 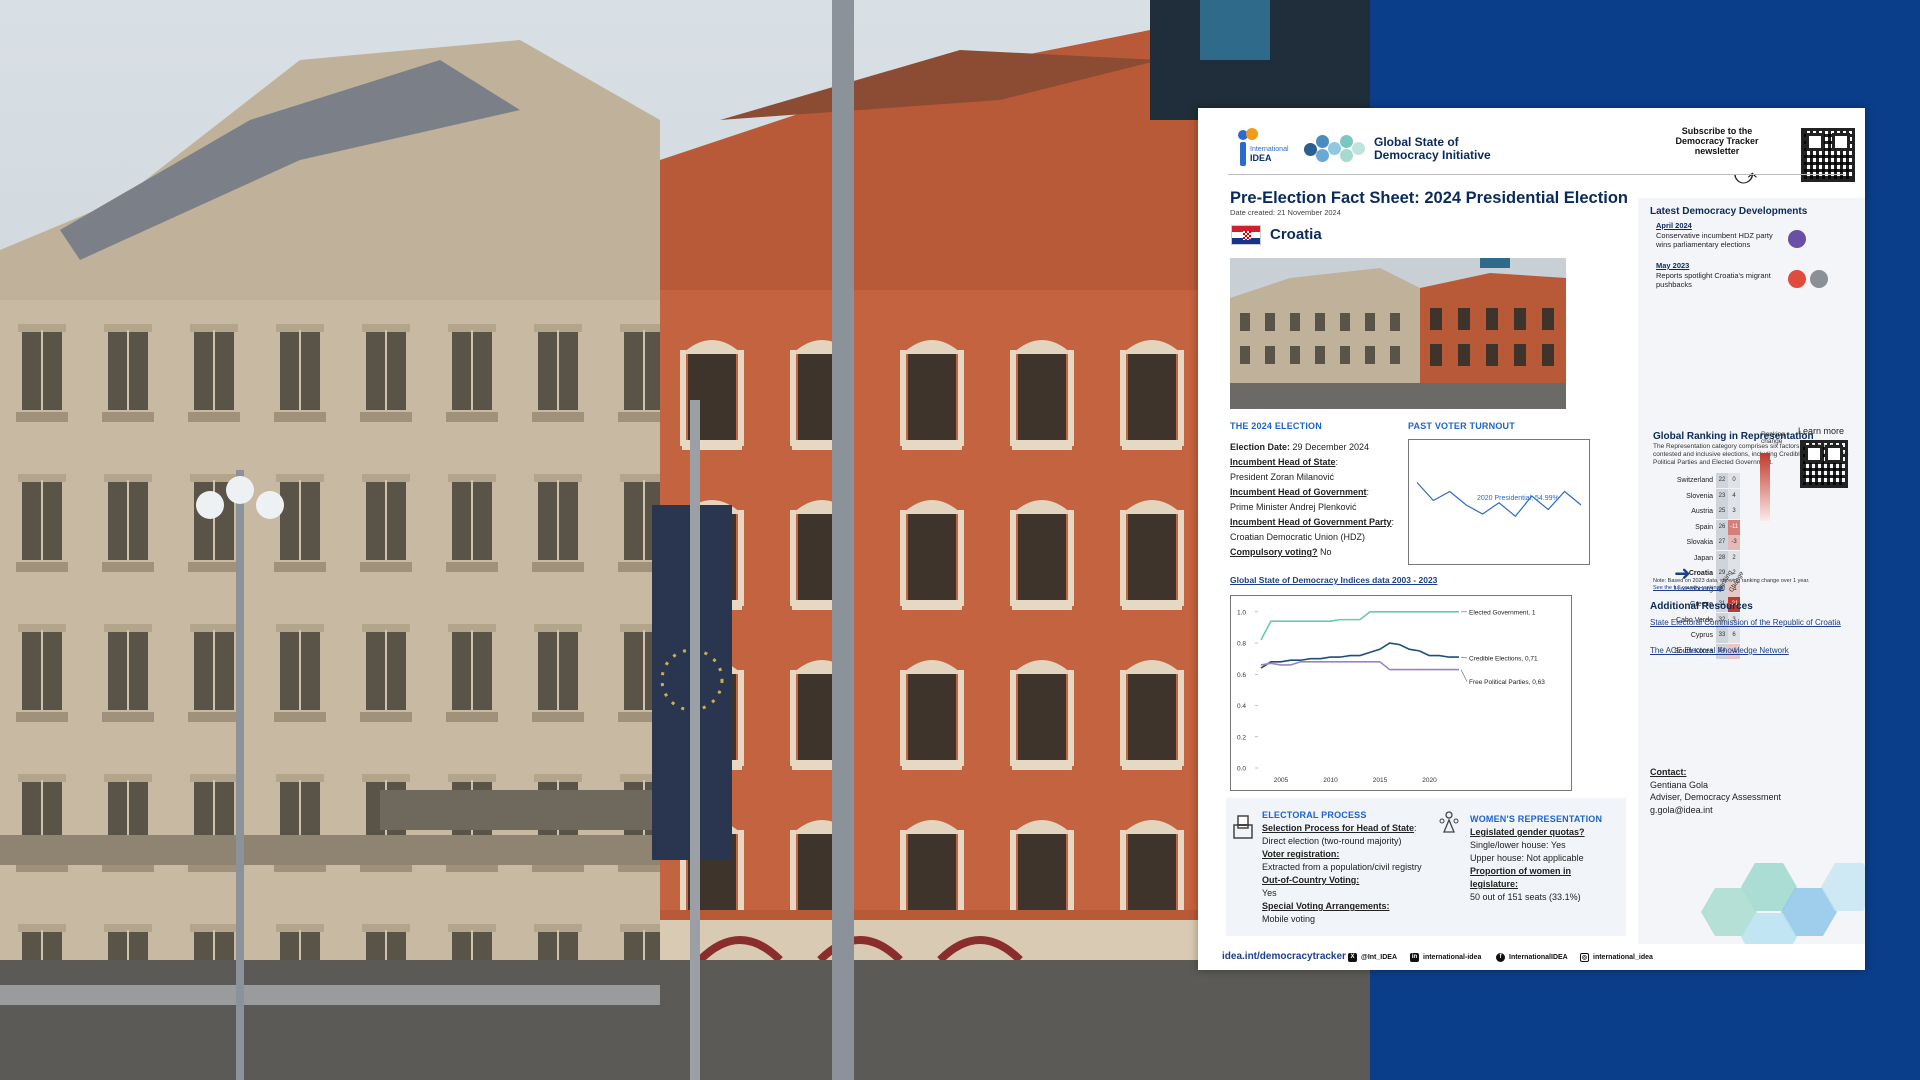 I want to click on initiative-name: Global State of Democracy Initiative, so click(x=1432, y=148).